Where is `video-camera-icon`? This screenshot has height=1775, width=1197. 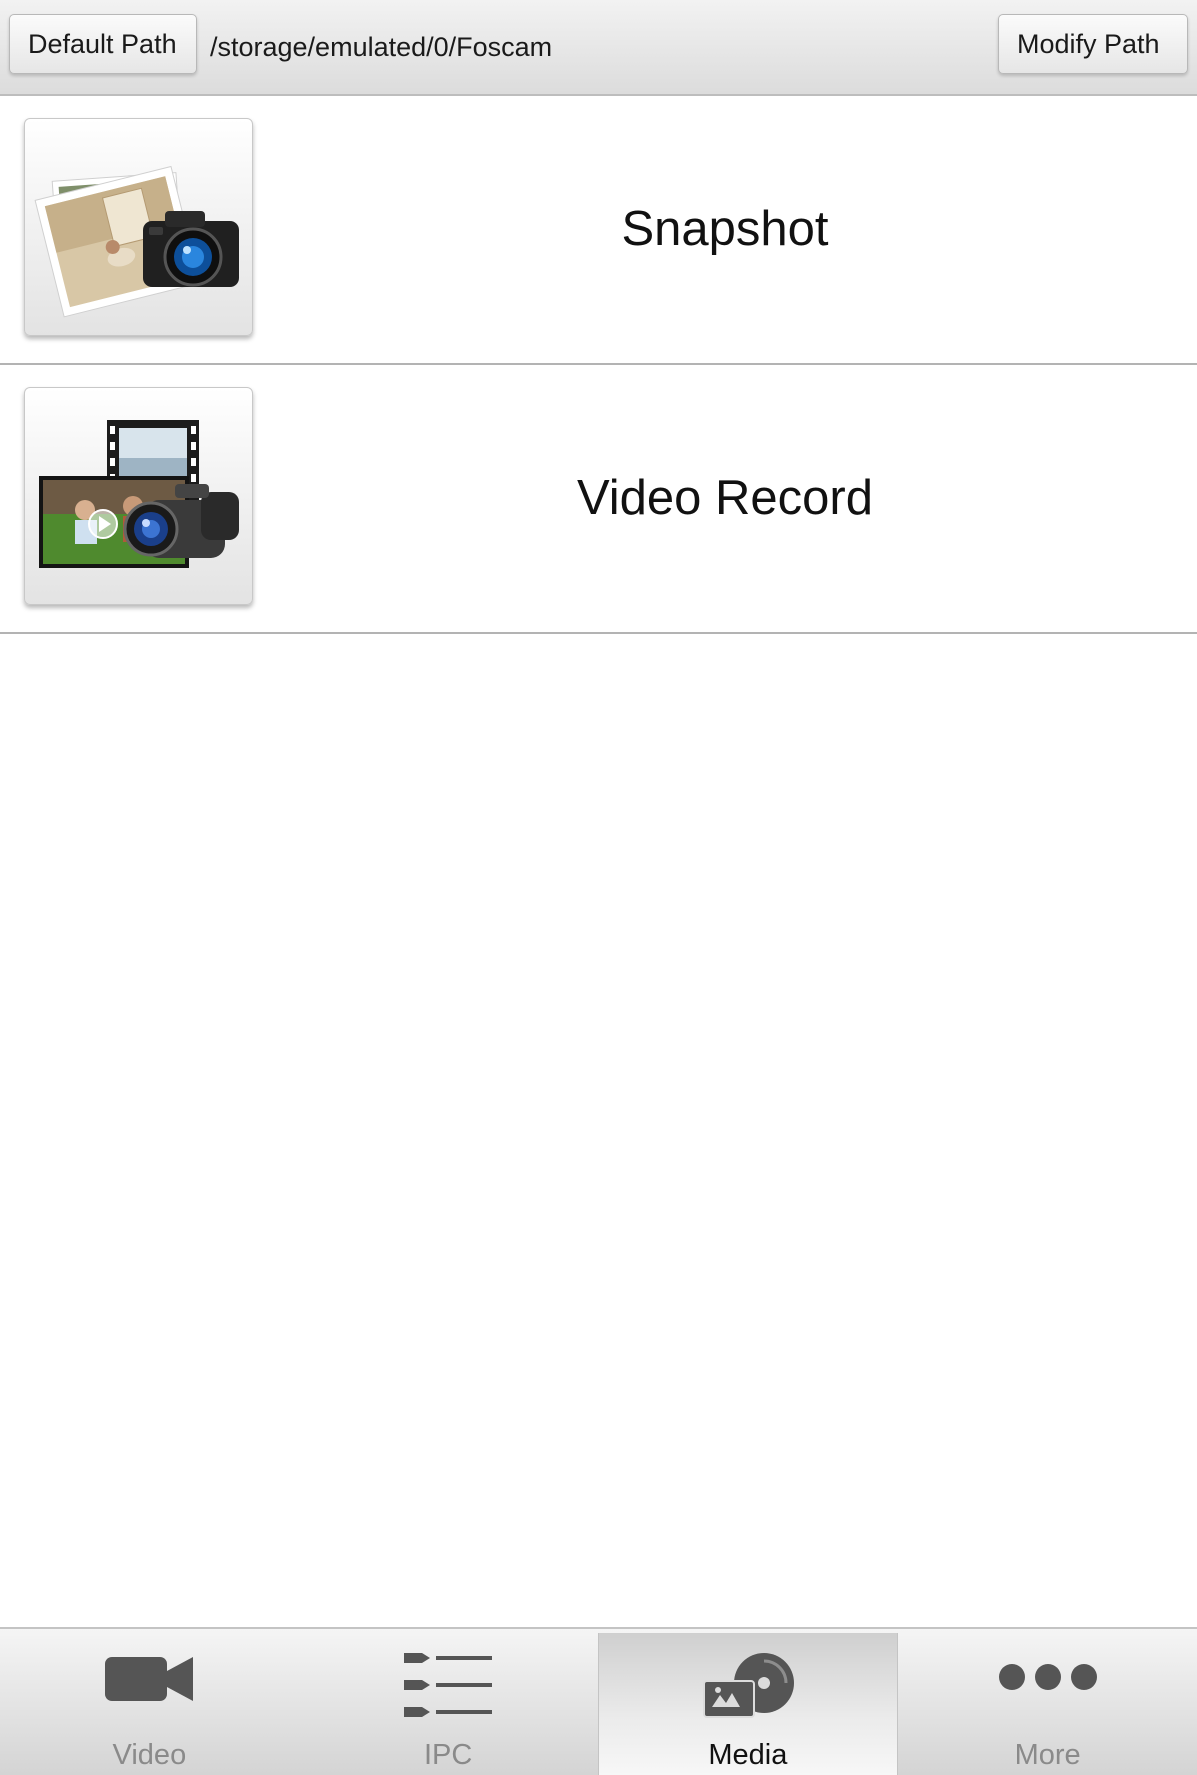
video-camera-icon is located at coordinates (149, 1679).